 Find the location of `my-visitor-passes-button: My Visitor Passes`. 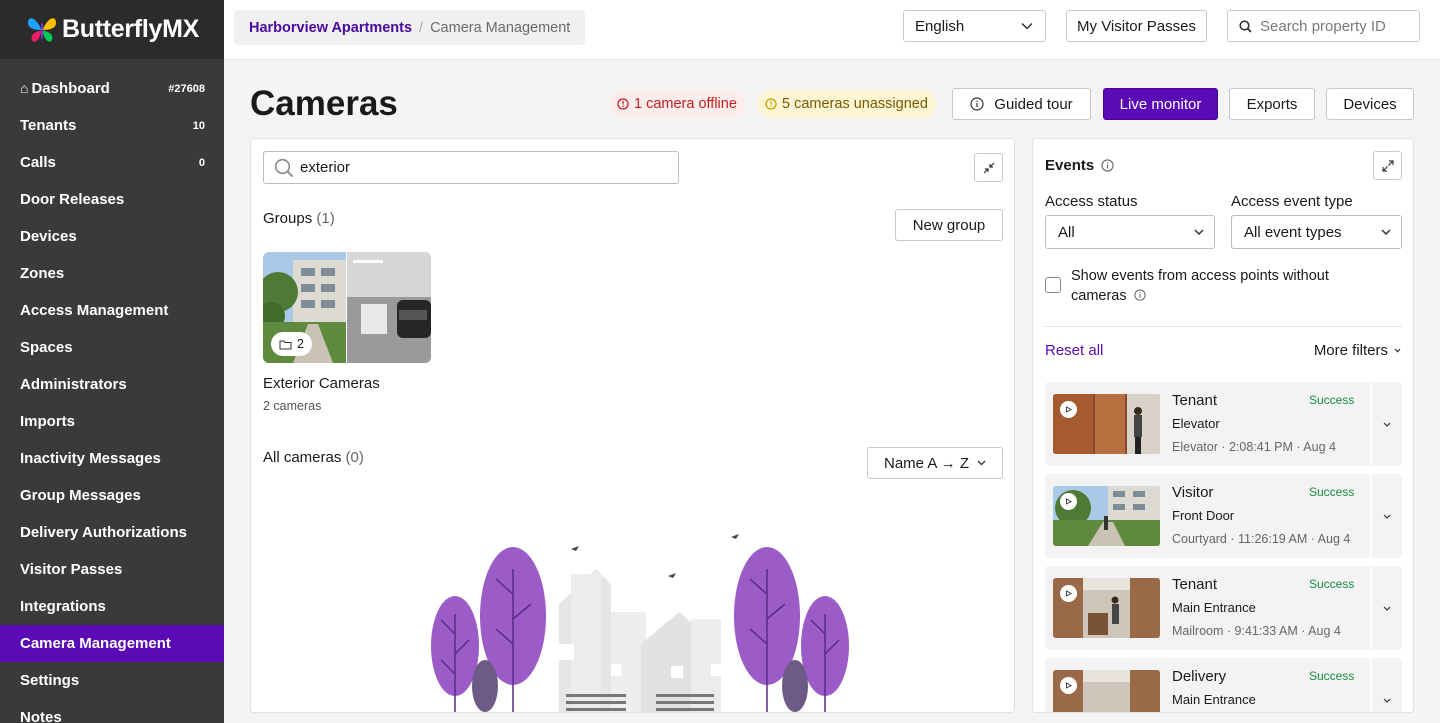

my-visitor-passes-button: My Visitor Passes is located at coordinates (1136, 26).